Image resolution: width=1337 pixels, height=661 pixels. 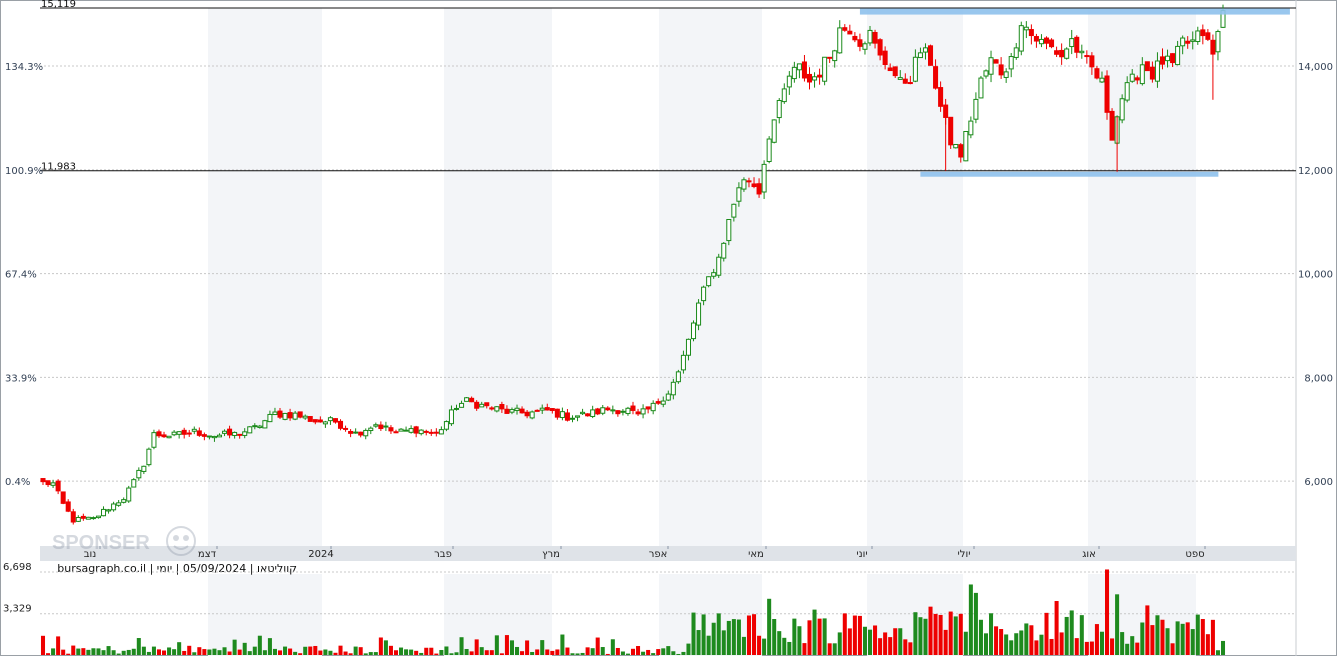 What do you see at coordinates (17, 482) in the screenshot?
I see `percent-tick-label: 0.4%` at bounding box center [17, 482].